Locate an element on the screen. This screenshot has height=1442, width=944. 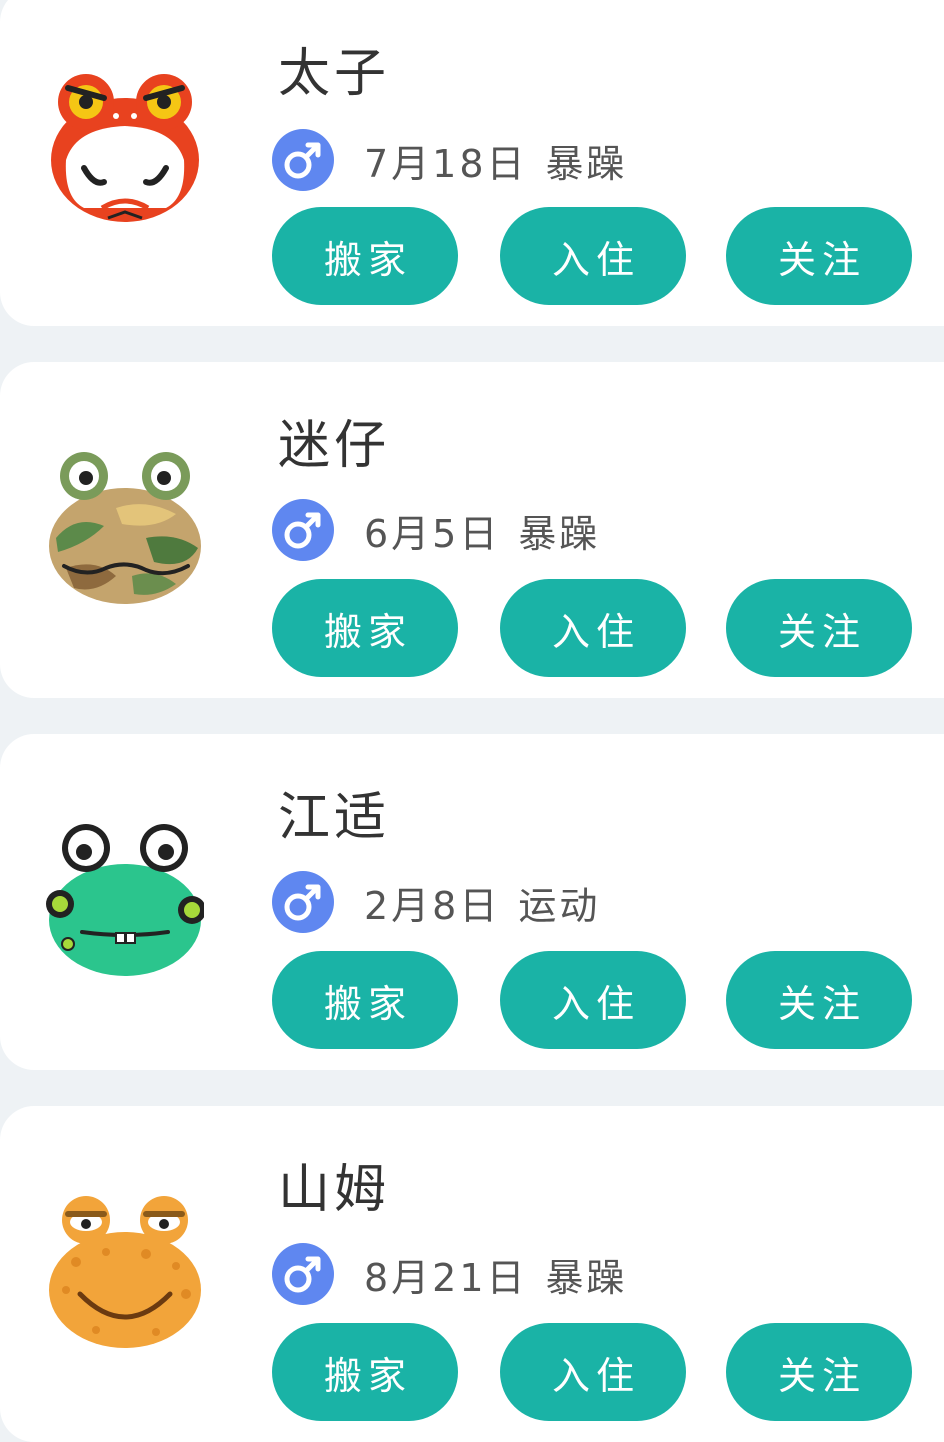
birthday-text: 6月5日 is located at coordinates (432, 533).